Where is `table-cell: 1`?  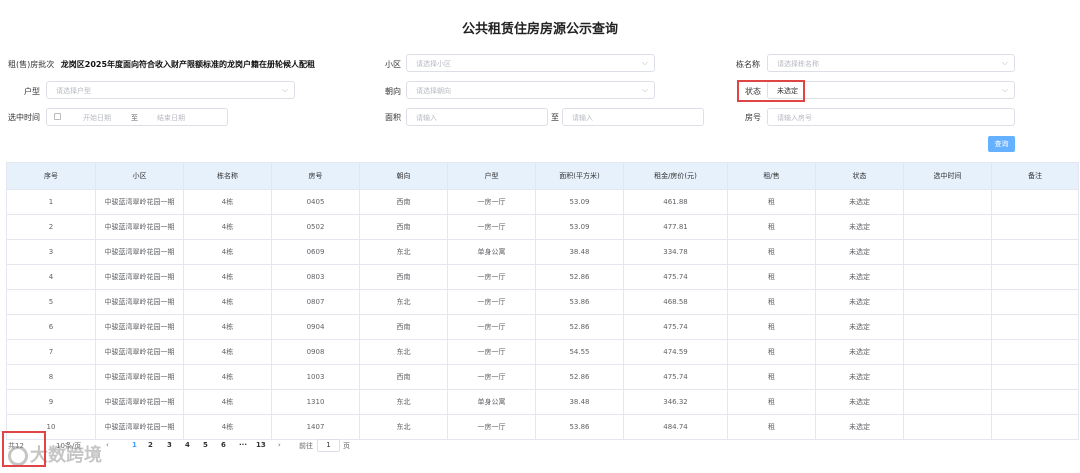 table-cell: 1 is located at coordinates (51, 202).